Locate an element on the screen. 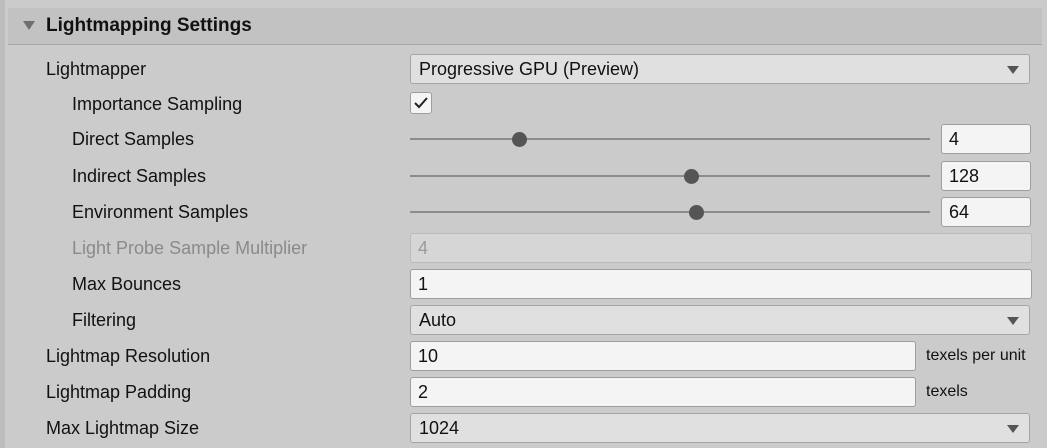 The width and height of the screenshot is (1047, 448). row-light-probe-multiplier: Light Probe Sample Multiplier 4 is located at coordinates (523, 248).